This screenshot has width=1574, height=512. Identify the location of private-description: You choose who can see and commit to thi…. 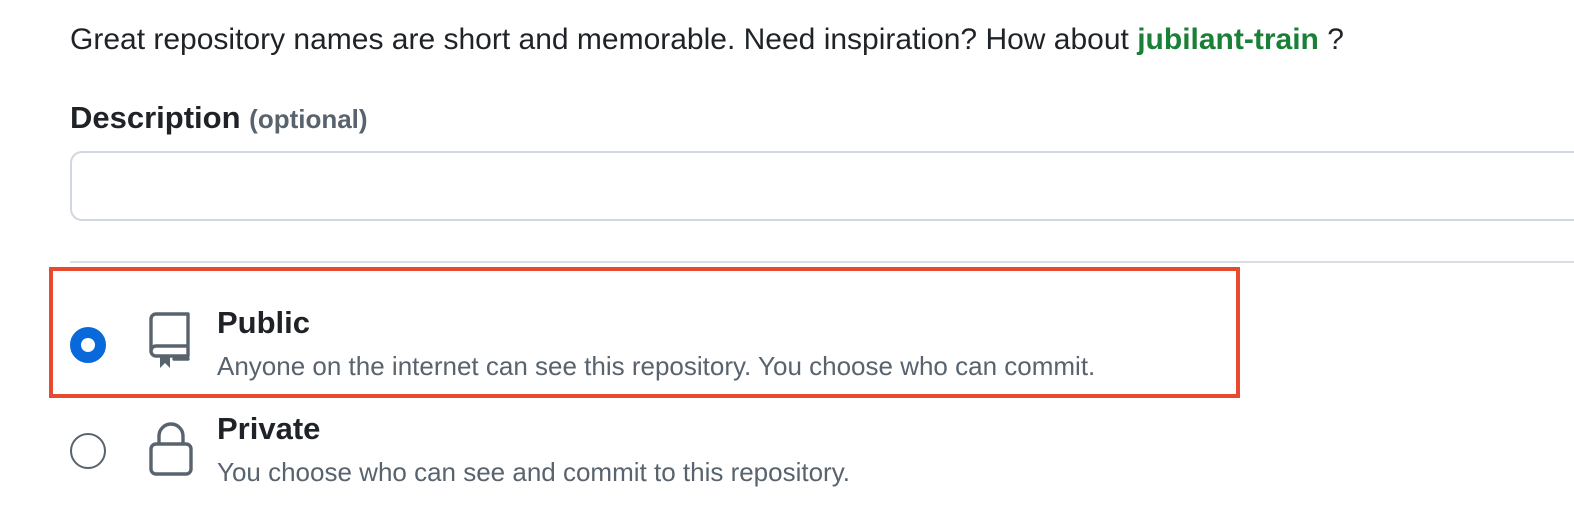
(534, 472).